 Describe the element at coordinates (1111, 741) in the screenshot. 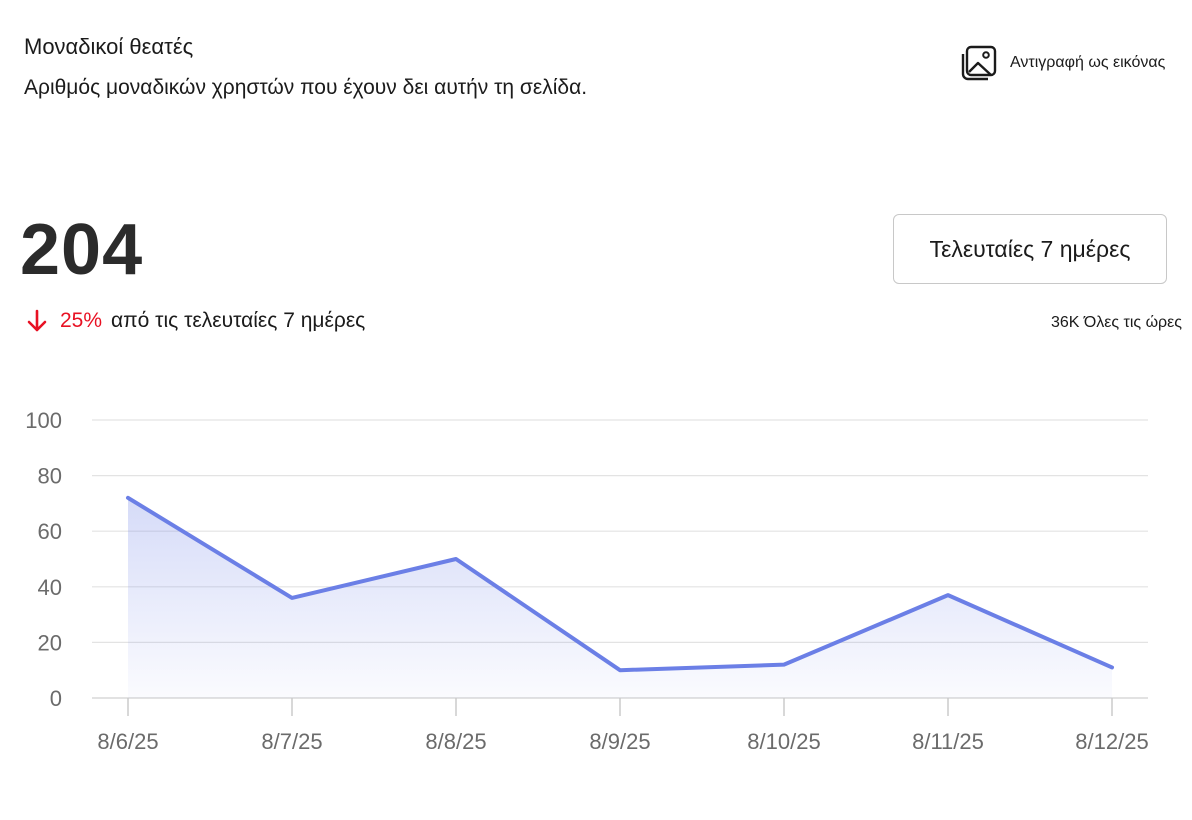

I see `x-tick-label: 8/12/25` at that location.